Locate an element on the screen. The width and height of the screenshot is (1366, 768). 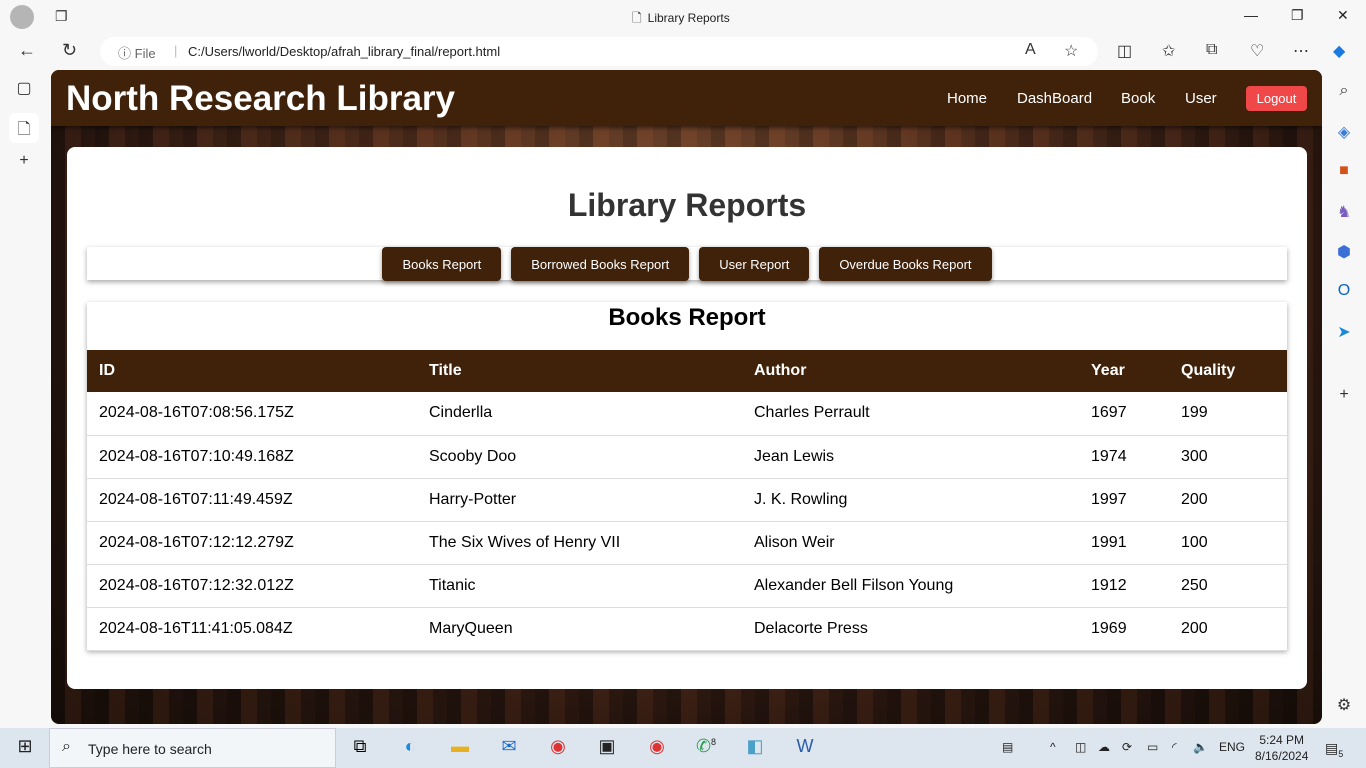
terminal-icon: ▣ is located at coordinates (607, 746).